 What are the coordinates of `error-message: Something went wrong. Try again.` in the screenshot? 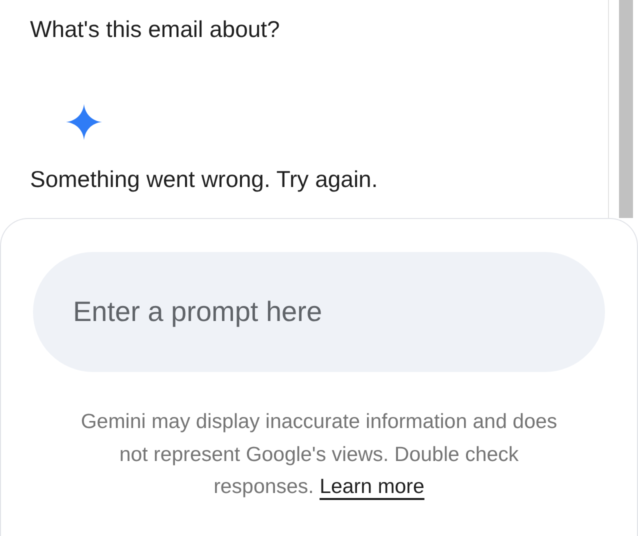 It's located at (204, 179).